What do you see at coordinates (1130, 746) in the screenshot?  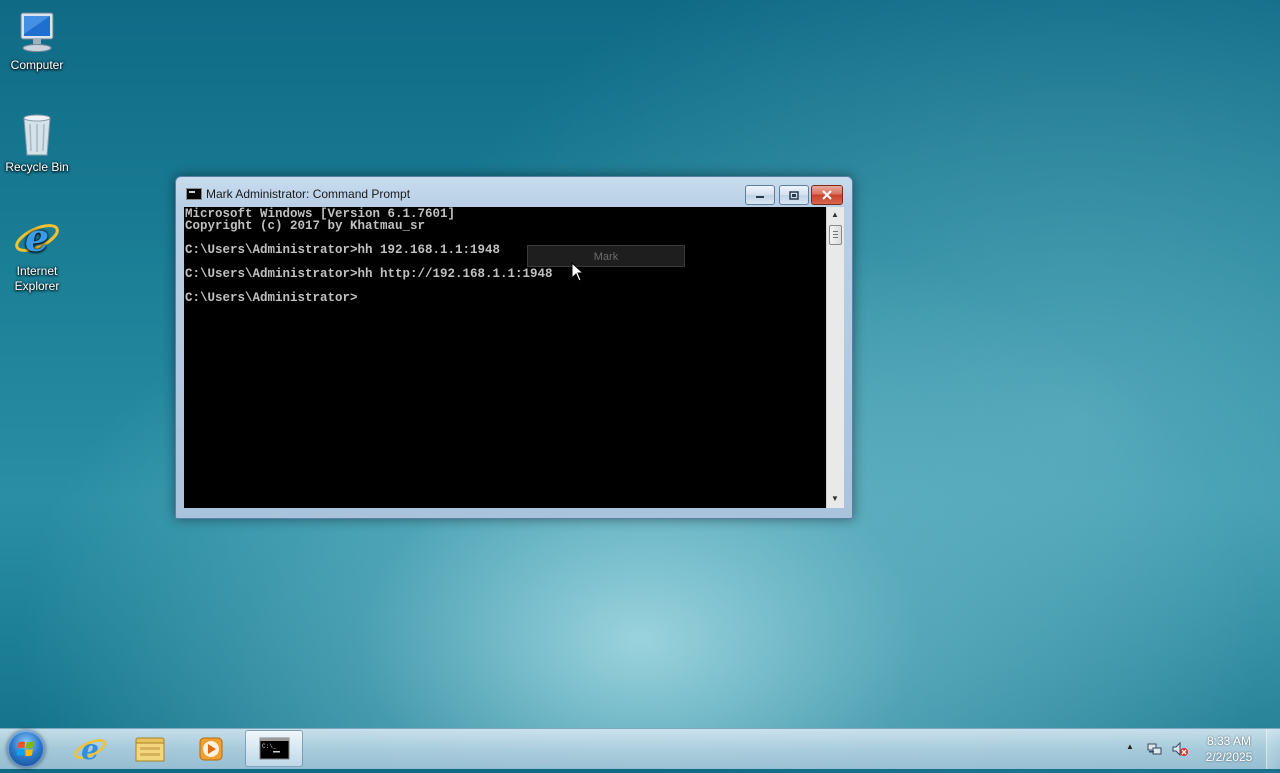 I see `show-hidden-icons-icon: ▲` at bounding box center [1130, 746].